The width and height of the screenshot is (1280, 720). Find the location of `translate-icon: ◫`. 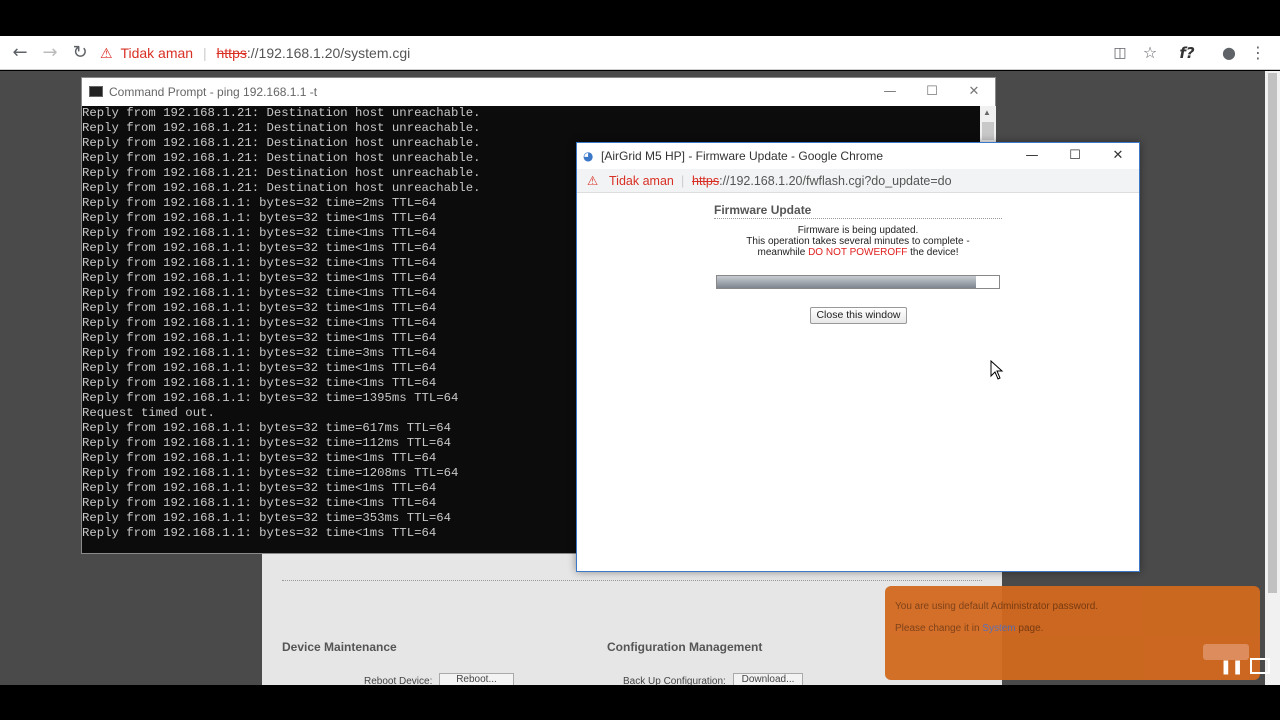

translate-icon: ◫ is located at coordinates (1120, 53).